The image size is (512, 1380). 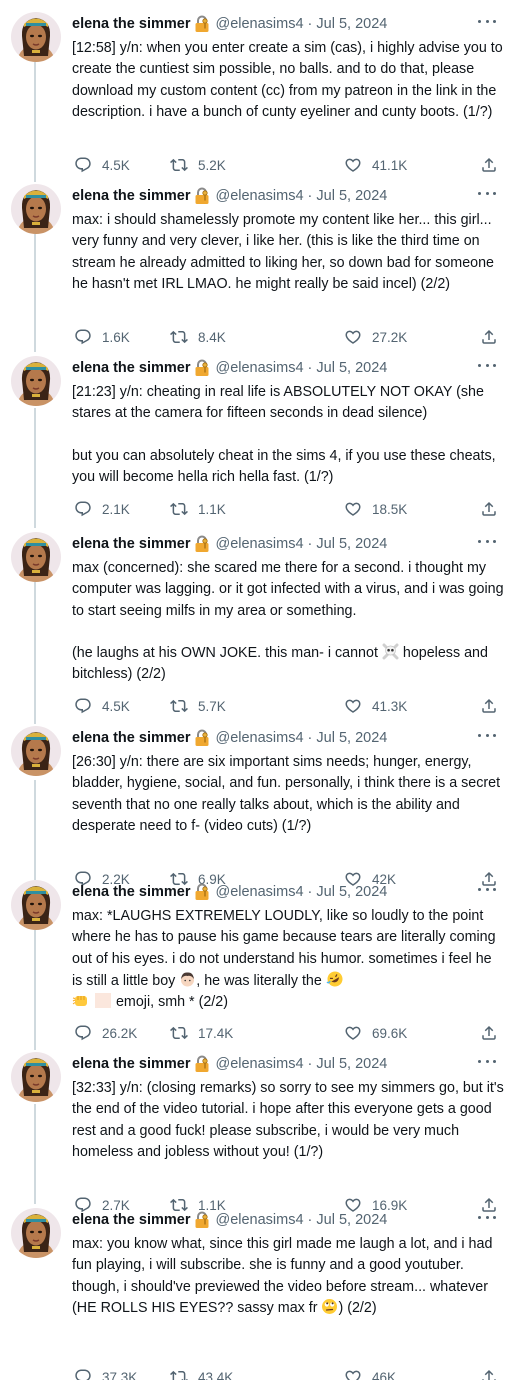 What do you see at coordinates (286, 338) in the screenshot?
I see `tweet-actions: 1.6K 8.4K 27.2K` at bounding box center [286, 338].